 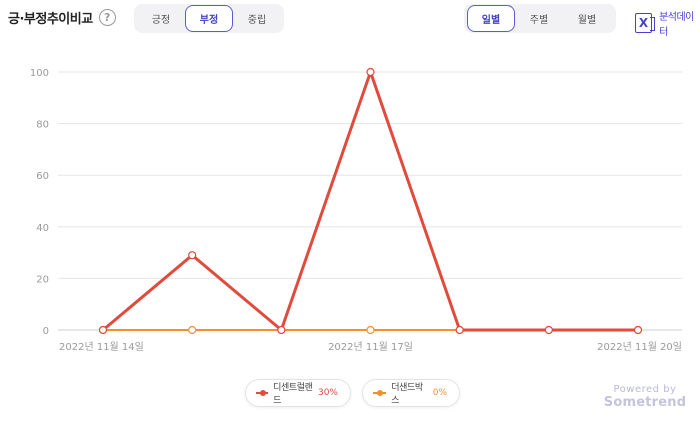 What do you see at coordinates (327, 393) in the screenshot?
I see `legend-percent: 30%` at bounding box center [327, 393].